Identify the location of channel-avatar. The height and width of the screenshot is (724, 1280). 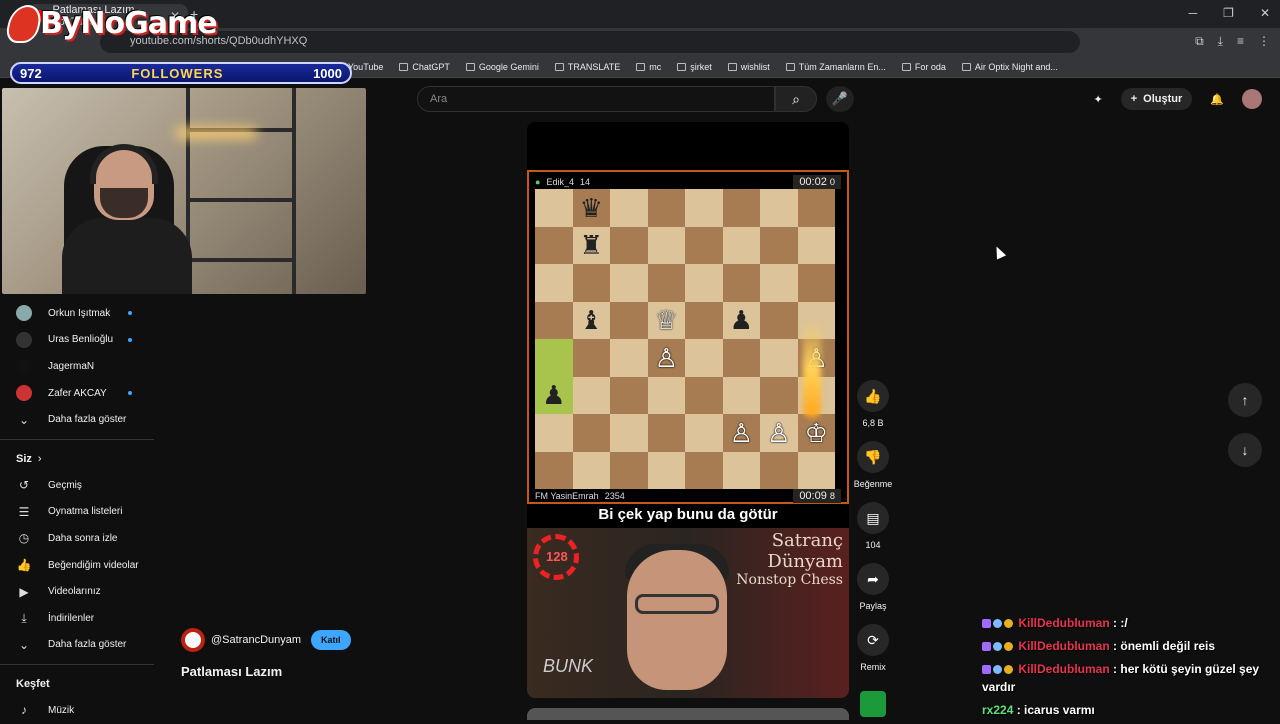
(193, 640).